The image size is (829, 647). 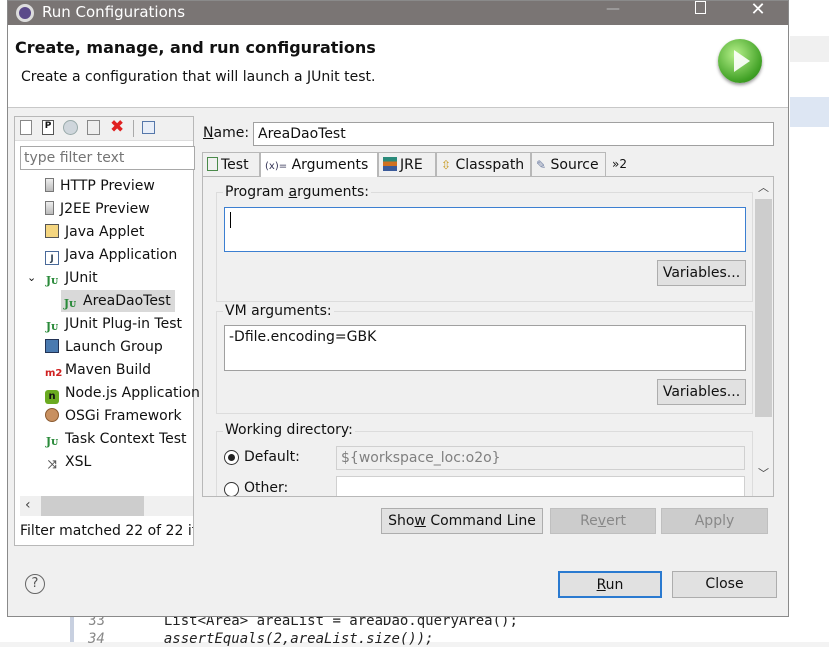 What do you see at coordinates (724, 584) in the screenshot?
I see `close-button: Close` at bounding box center [724, 584].